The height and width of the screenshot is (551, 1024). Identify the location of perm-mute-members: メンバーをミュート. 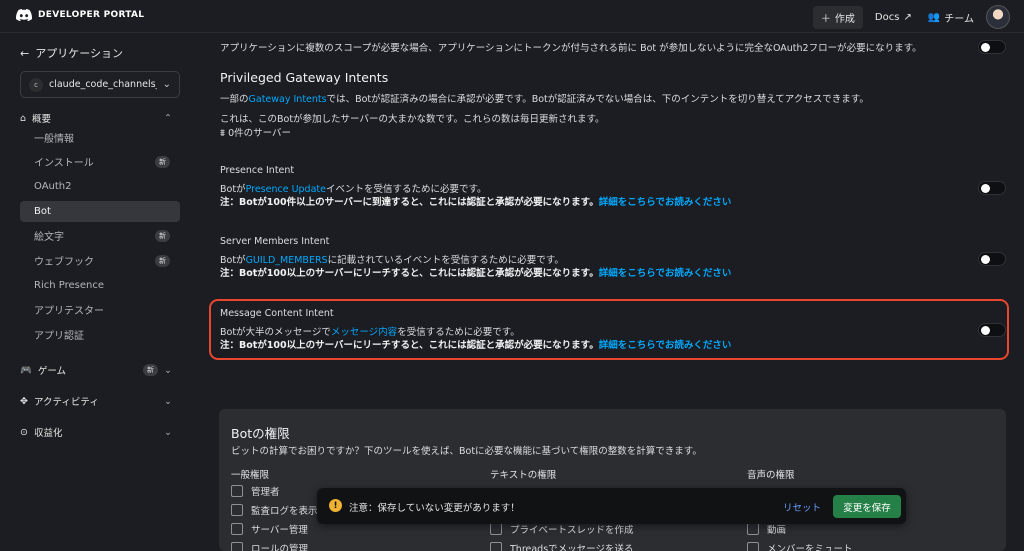
(800, 546).